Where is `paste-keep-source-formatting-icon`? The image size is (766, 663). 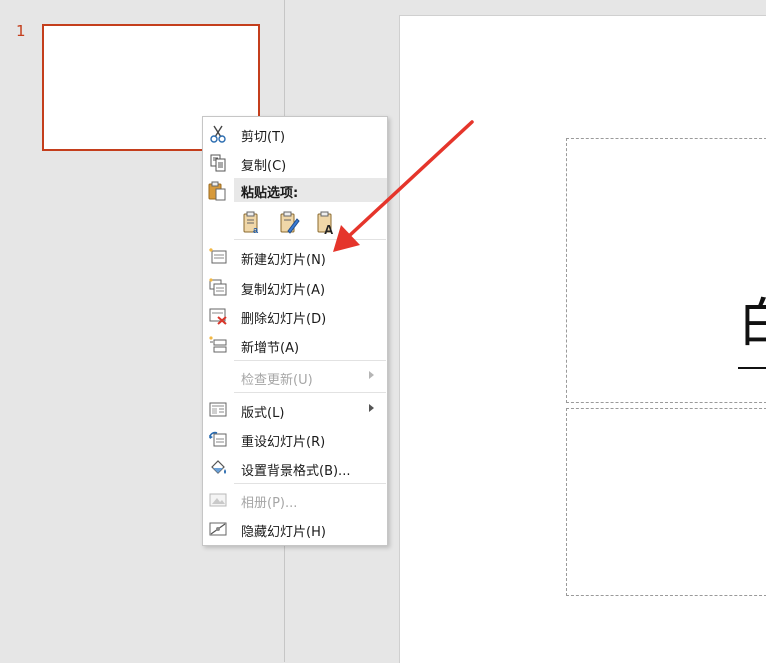 paste-keep-source-formatting-icon is located at coordinates (289, 223).